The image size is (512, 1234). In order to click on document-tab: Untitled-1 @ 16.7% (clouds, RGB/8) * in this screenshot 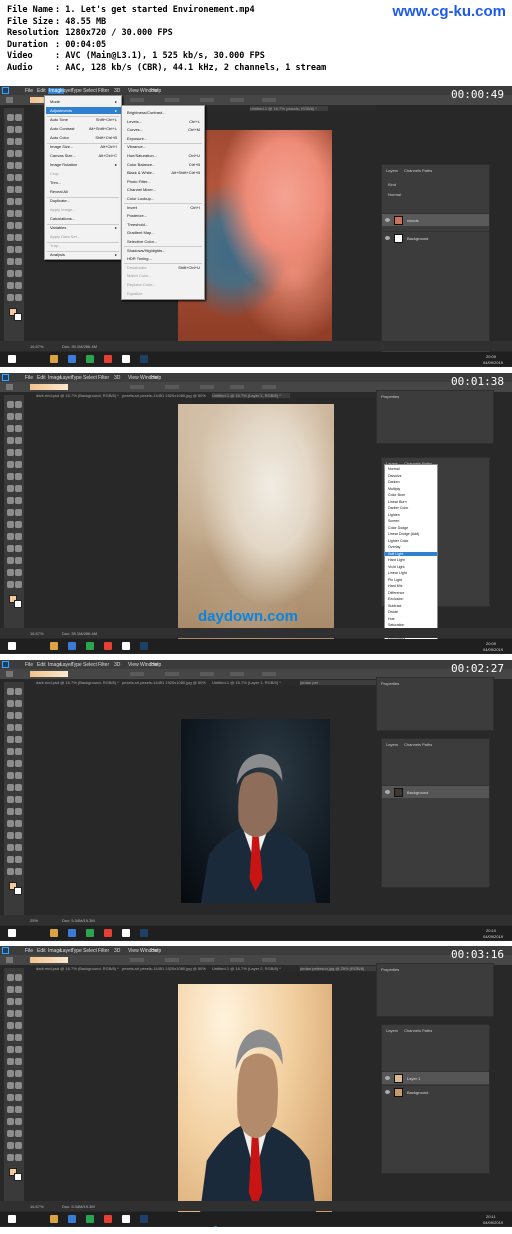, I will do `click(289, 108)`.